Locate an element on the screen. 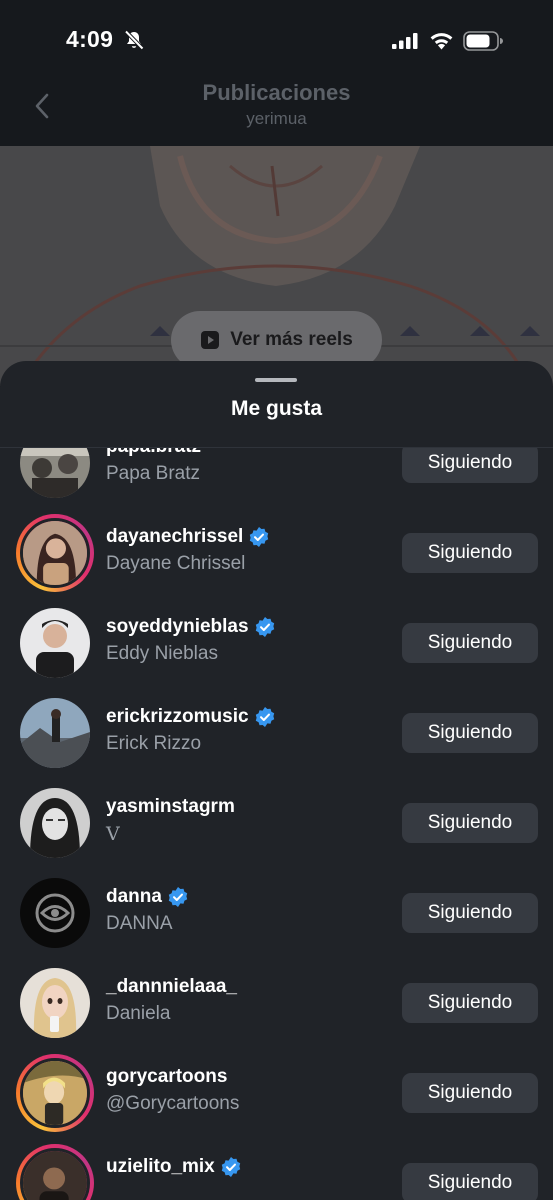  full-name: Dayane Chrissel is located at coordinates (176, 563).